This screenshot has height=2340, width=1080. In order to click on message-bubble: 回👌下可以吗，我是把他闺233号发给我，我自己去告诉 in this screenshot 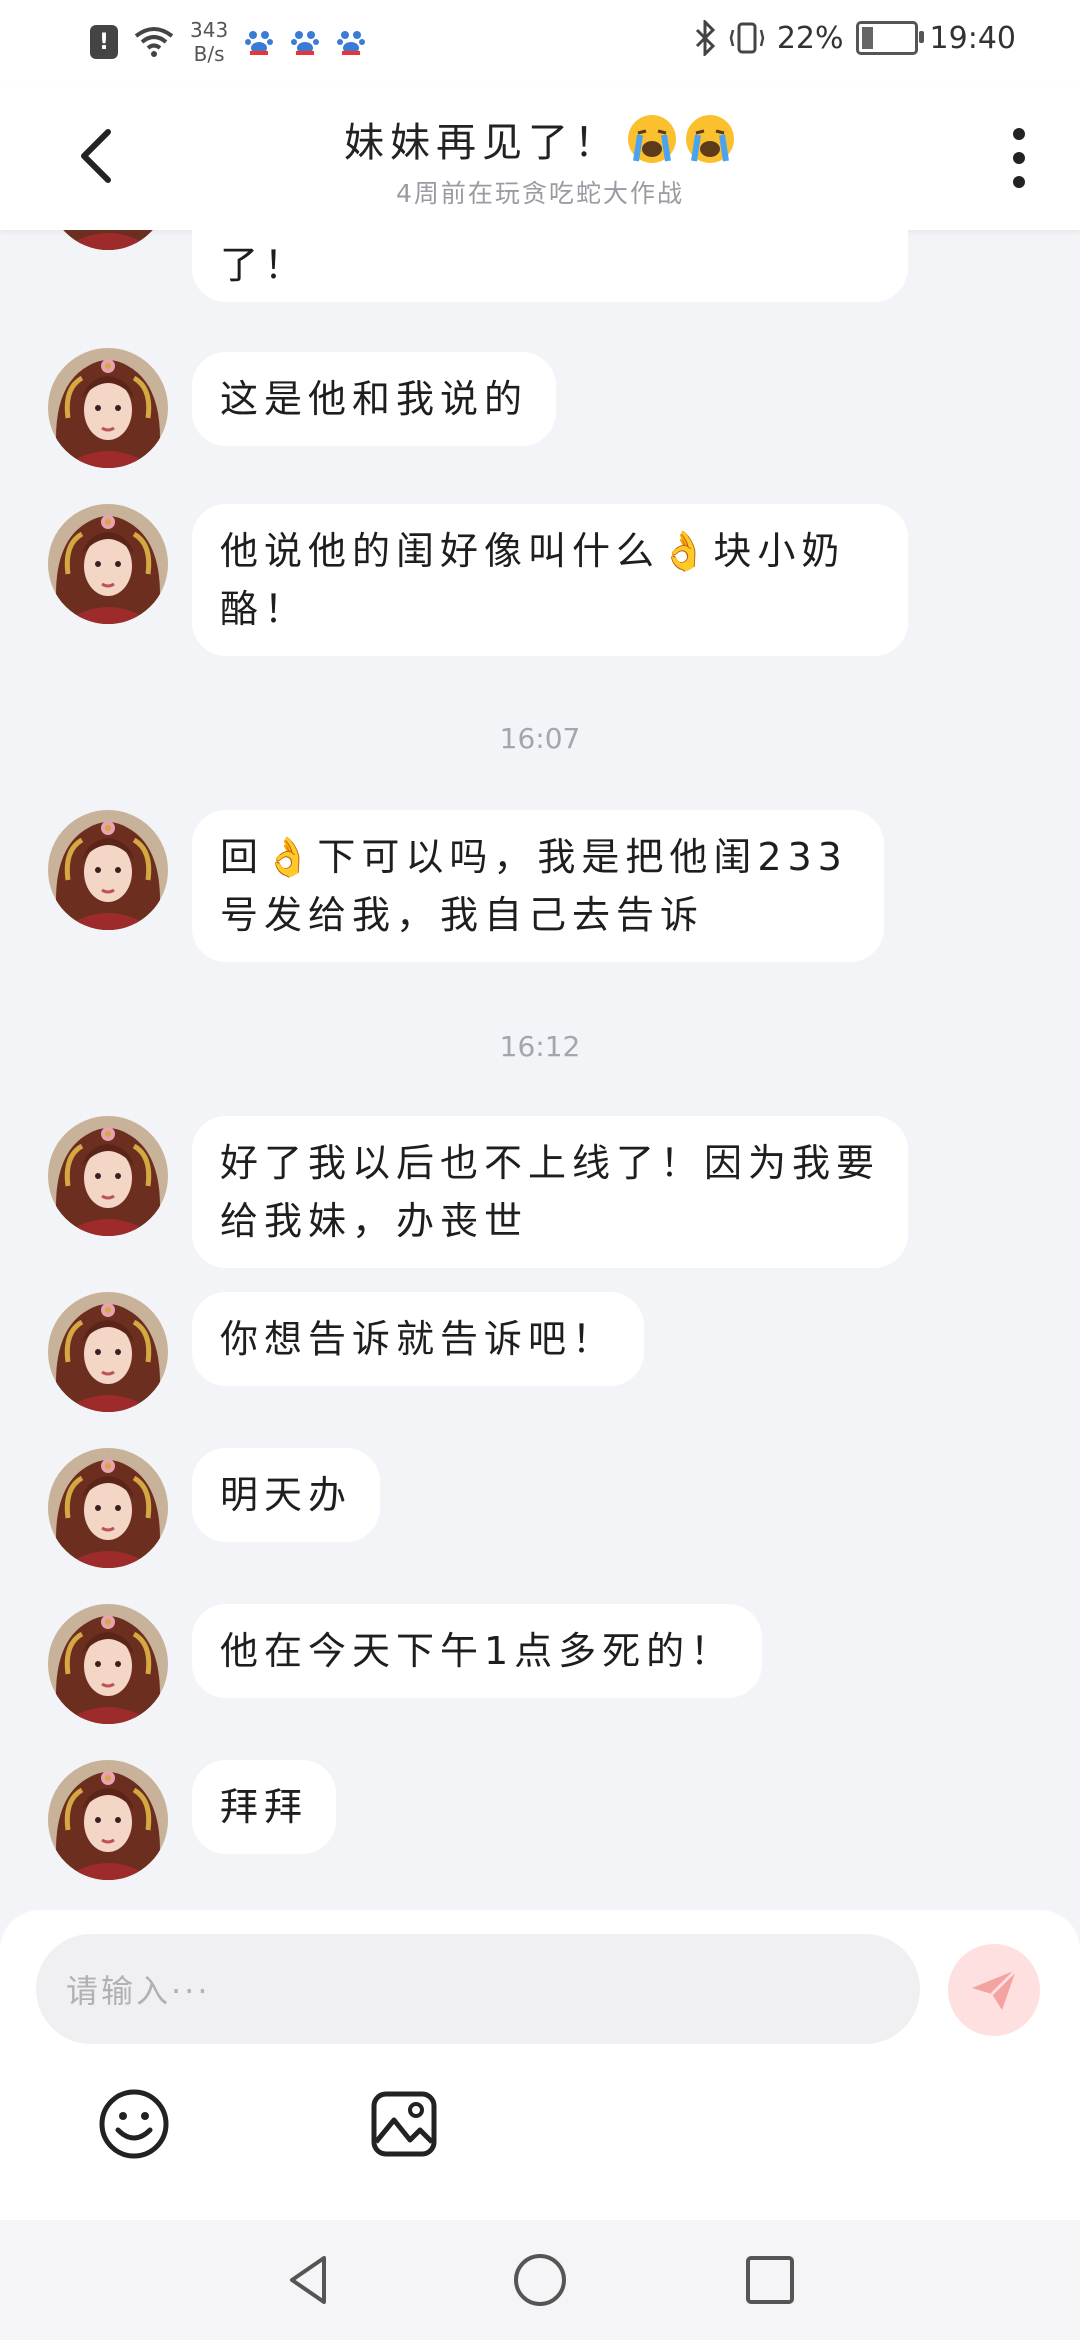, I will do `click(538, 886)`.